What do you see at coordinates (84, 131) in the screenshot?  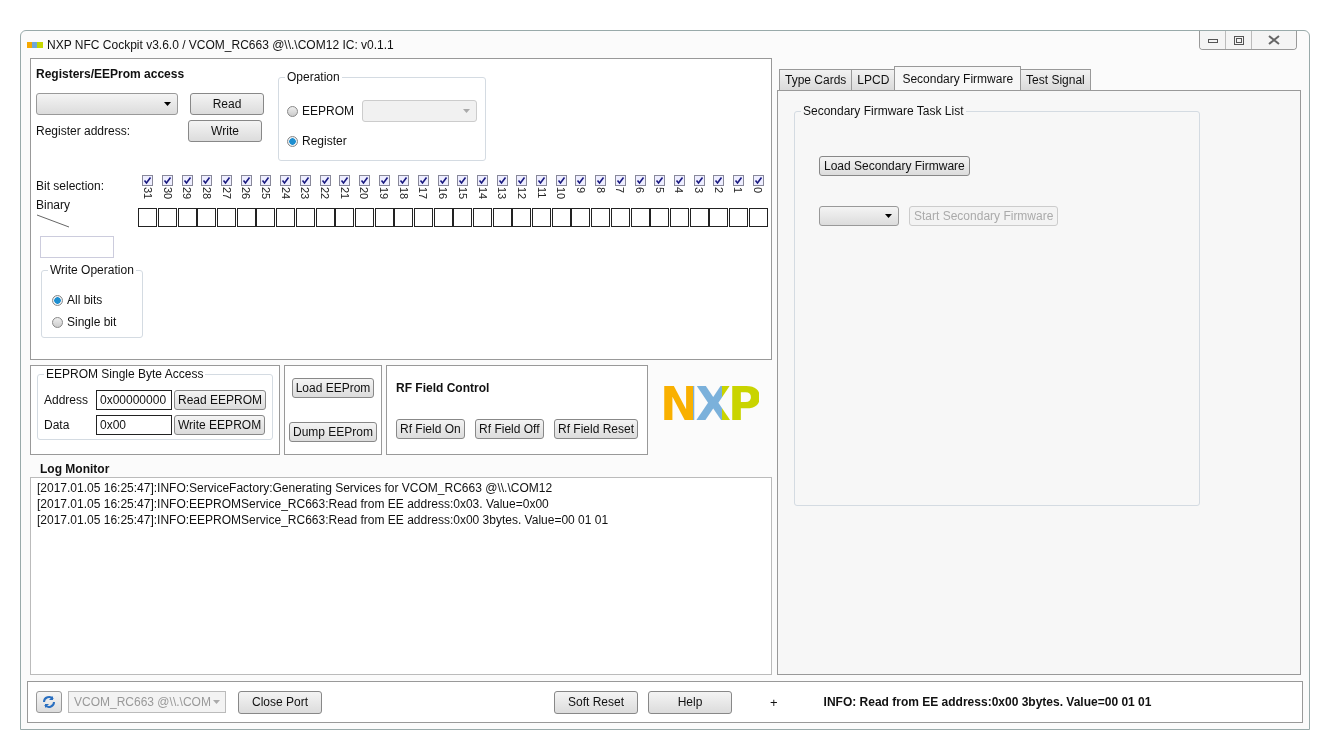 I see `field-label: Register address:` at bounding box center [84, 131].